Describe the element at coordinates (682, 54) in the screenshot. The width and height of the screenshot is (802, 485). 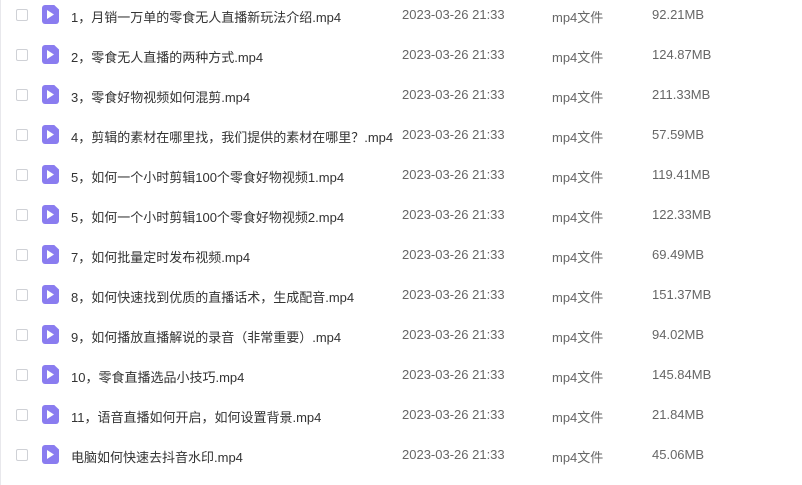
I see `file-size: 124.87MB` at that location.